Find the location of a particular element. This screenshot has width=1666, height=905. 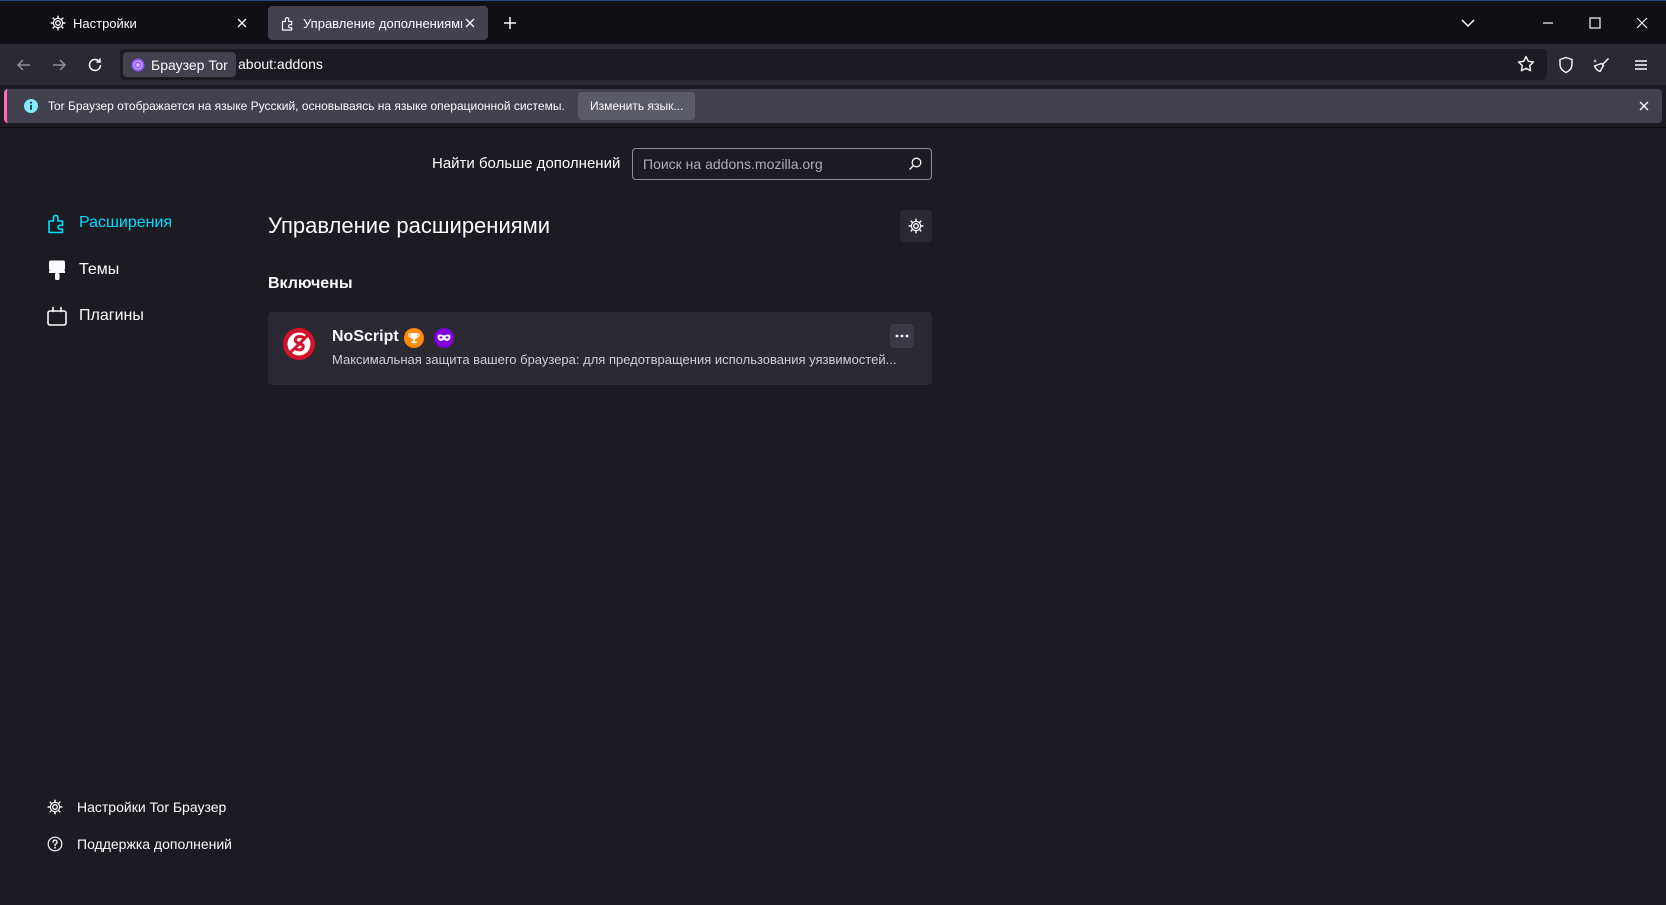

bookmark-star-icon is located at coordinates (1526, 64).